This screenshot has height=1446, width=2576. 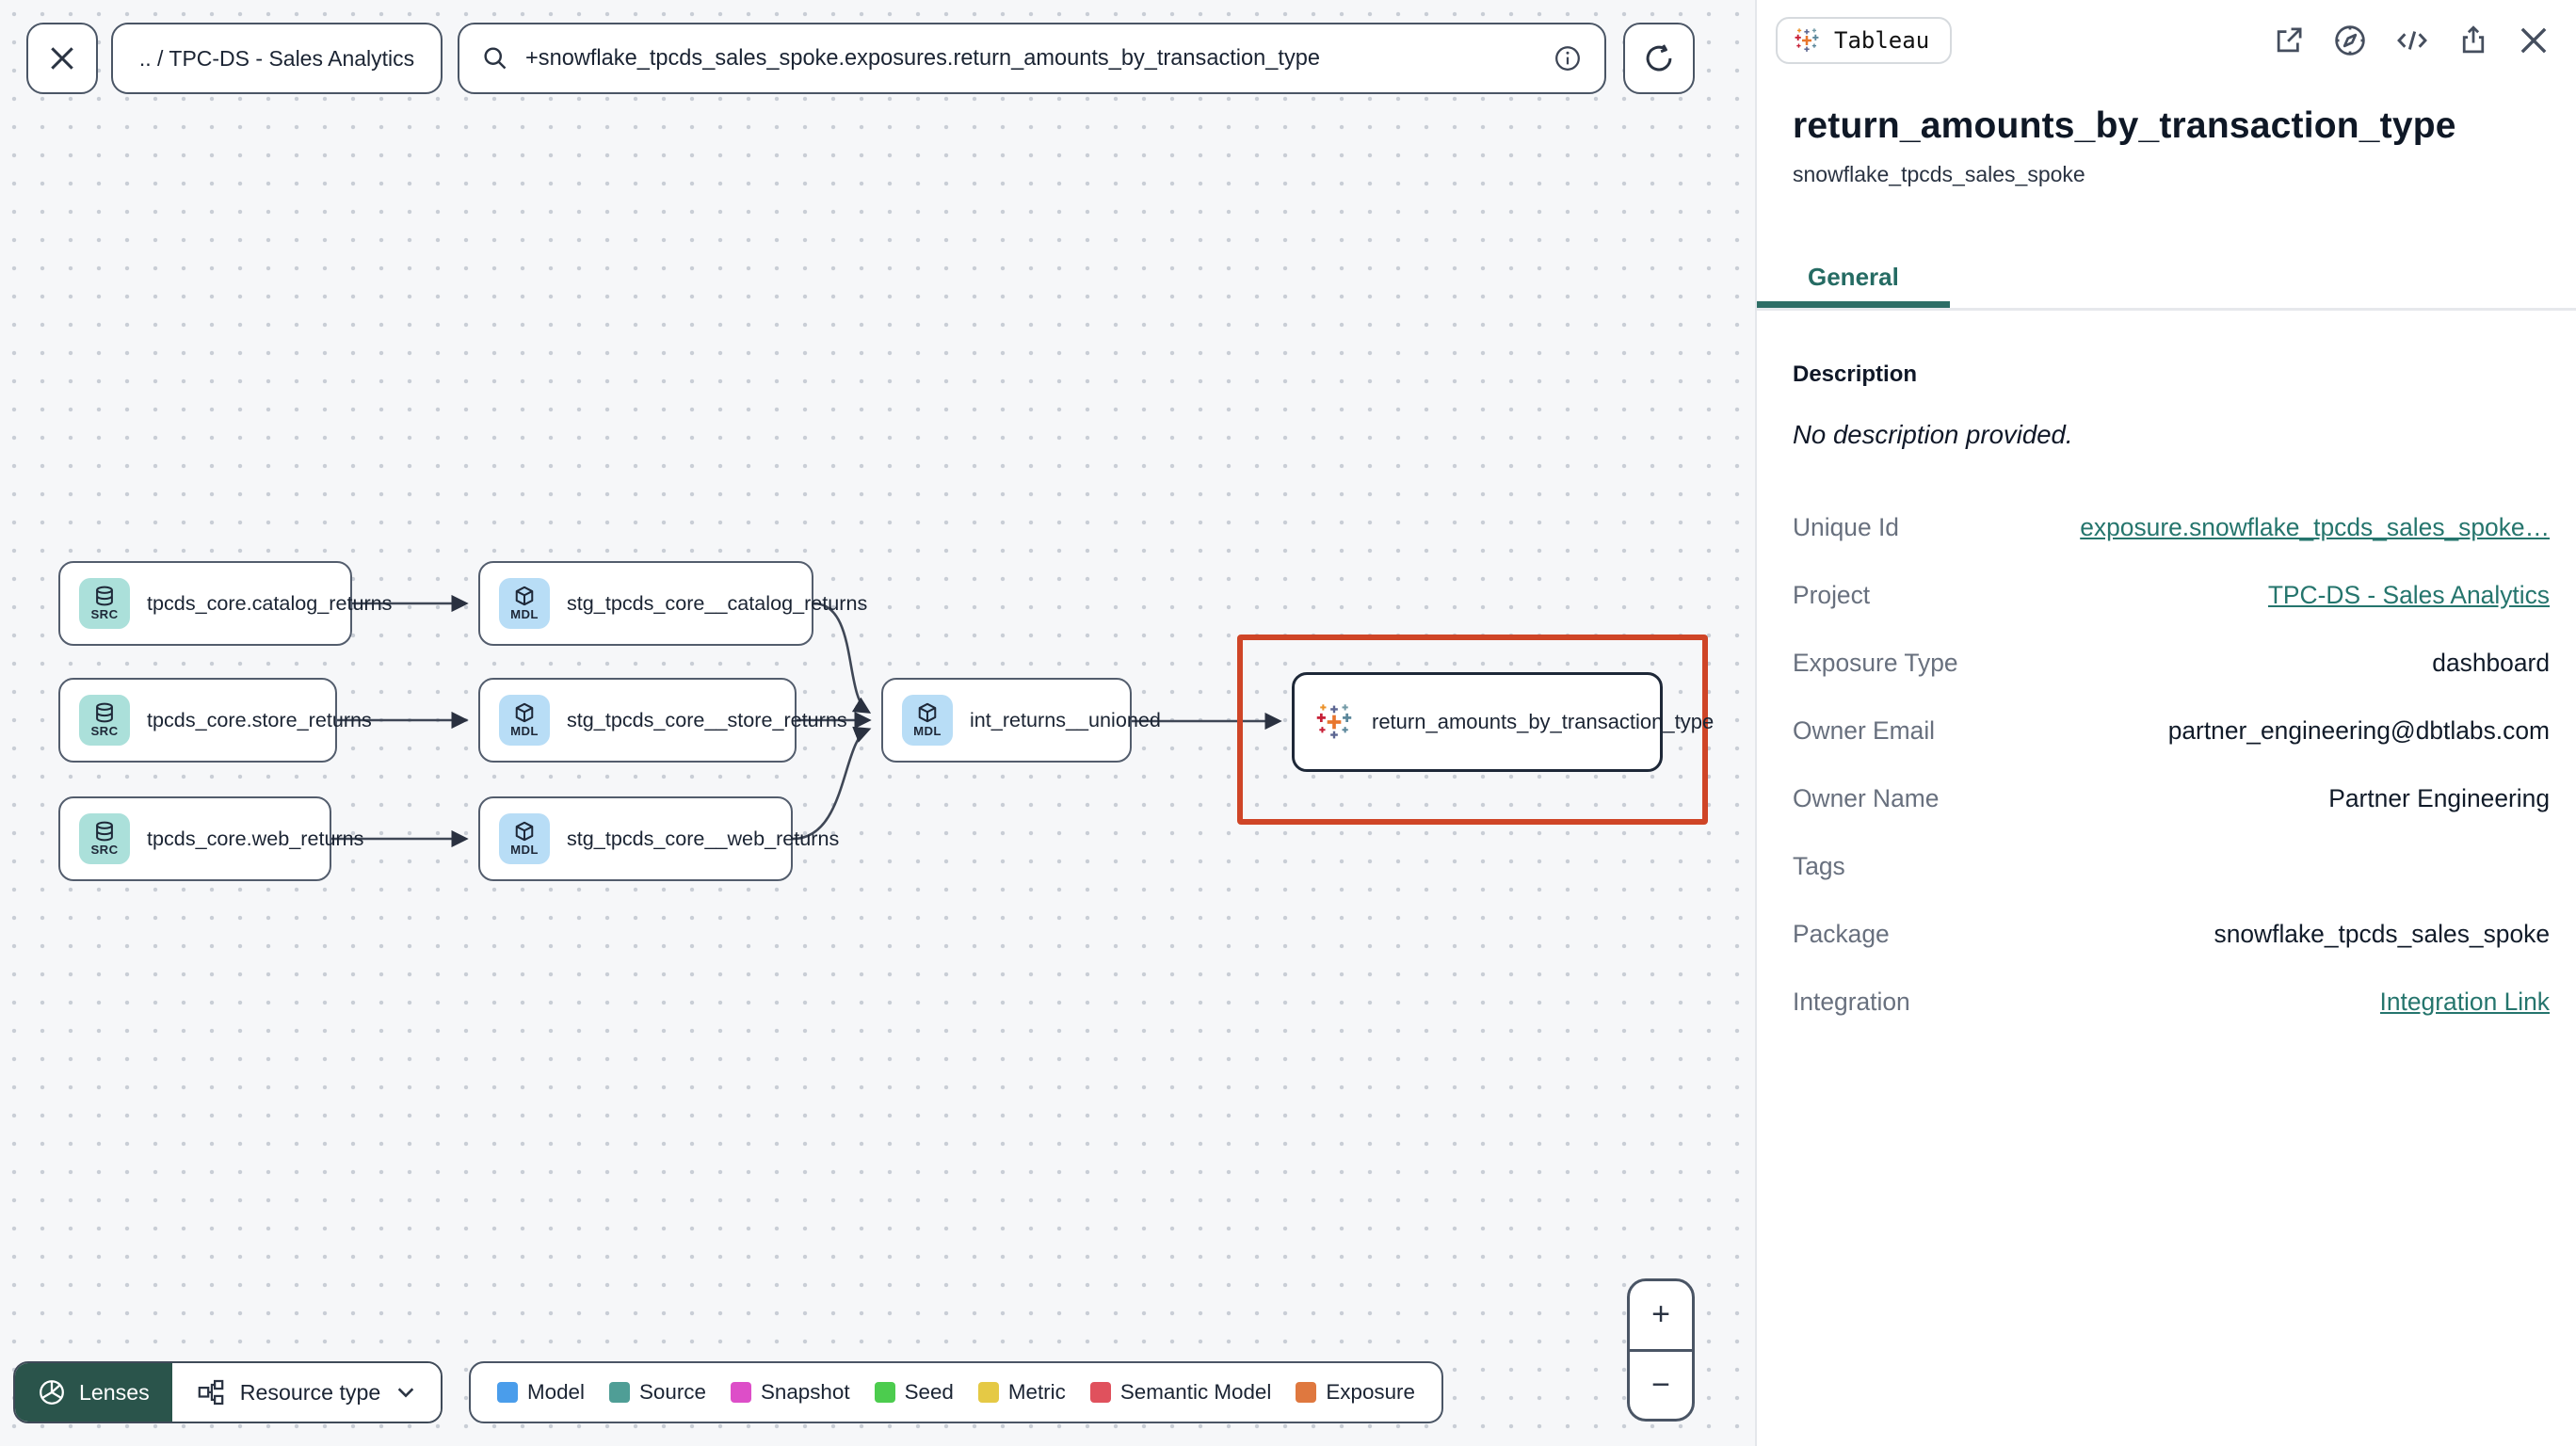 I want to click on explore-button, so click(x=2350, y=40).